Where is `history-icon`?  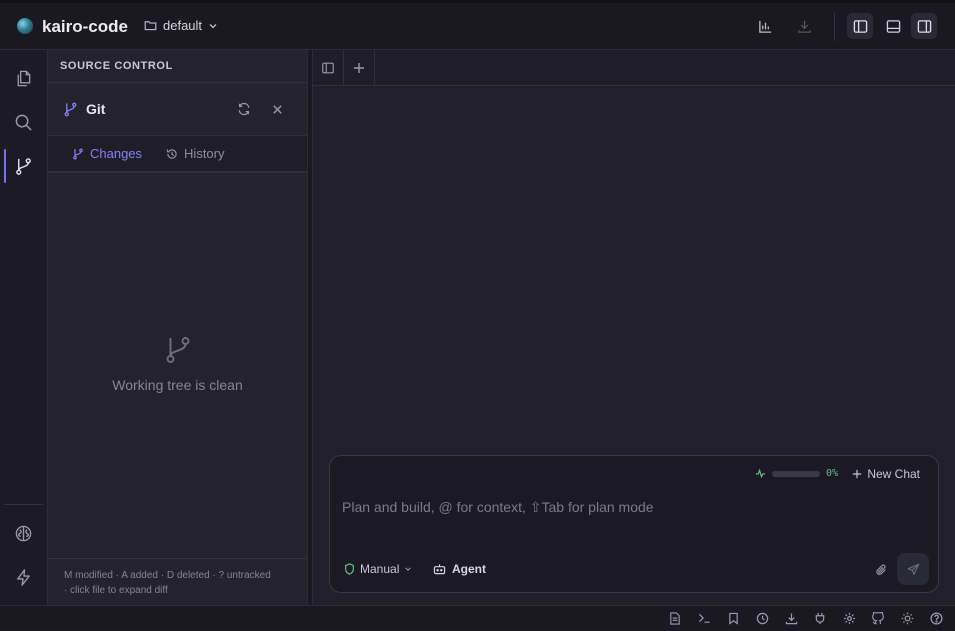
history-icon is located at coordinates (172, 154).